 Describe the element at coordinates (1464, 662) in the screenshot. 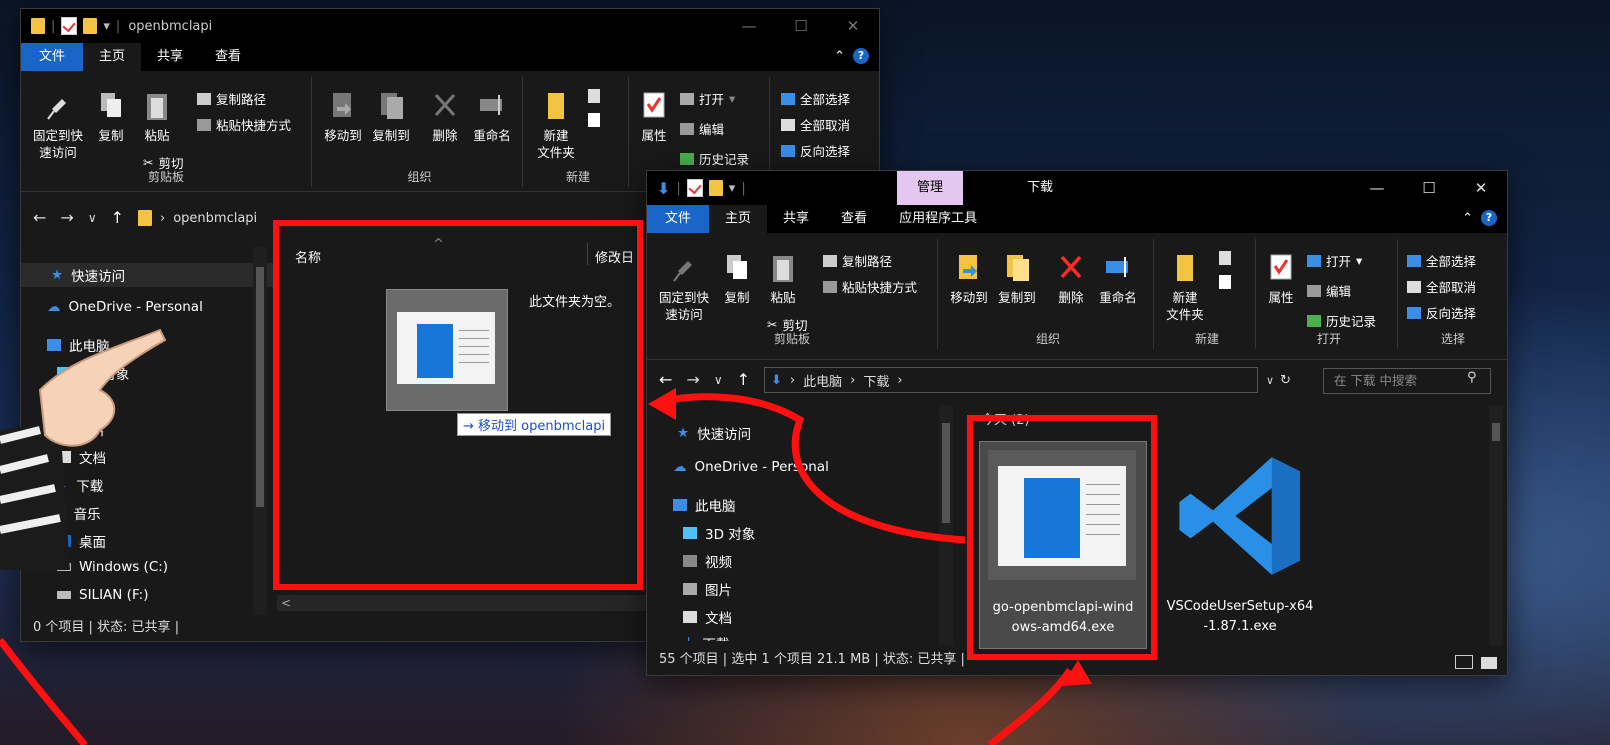

I see `details-view-icon` at that location.